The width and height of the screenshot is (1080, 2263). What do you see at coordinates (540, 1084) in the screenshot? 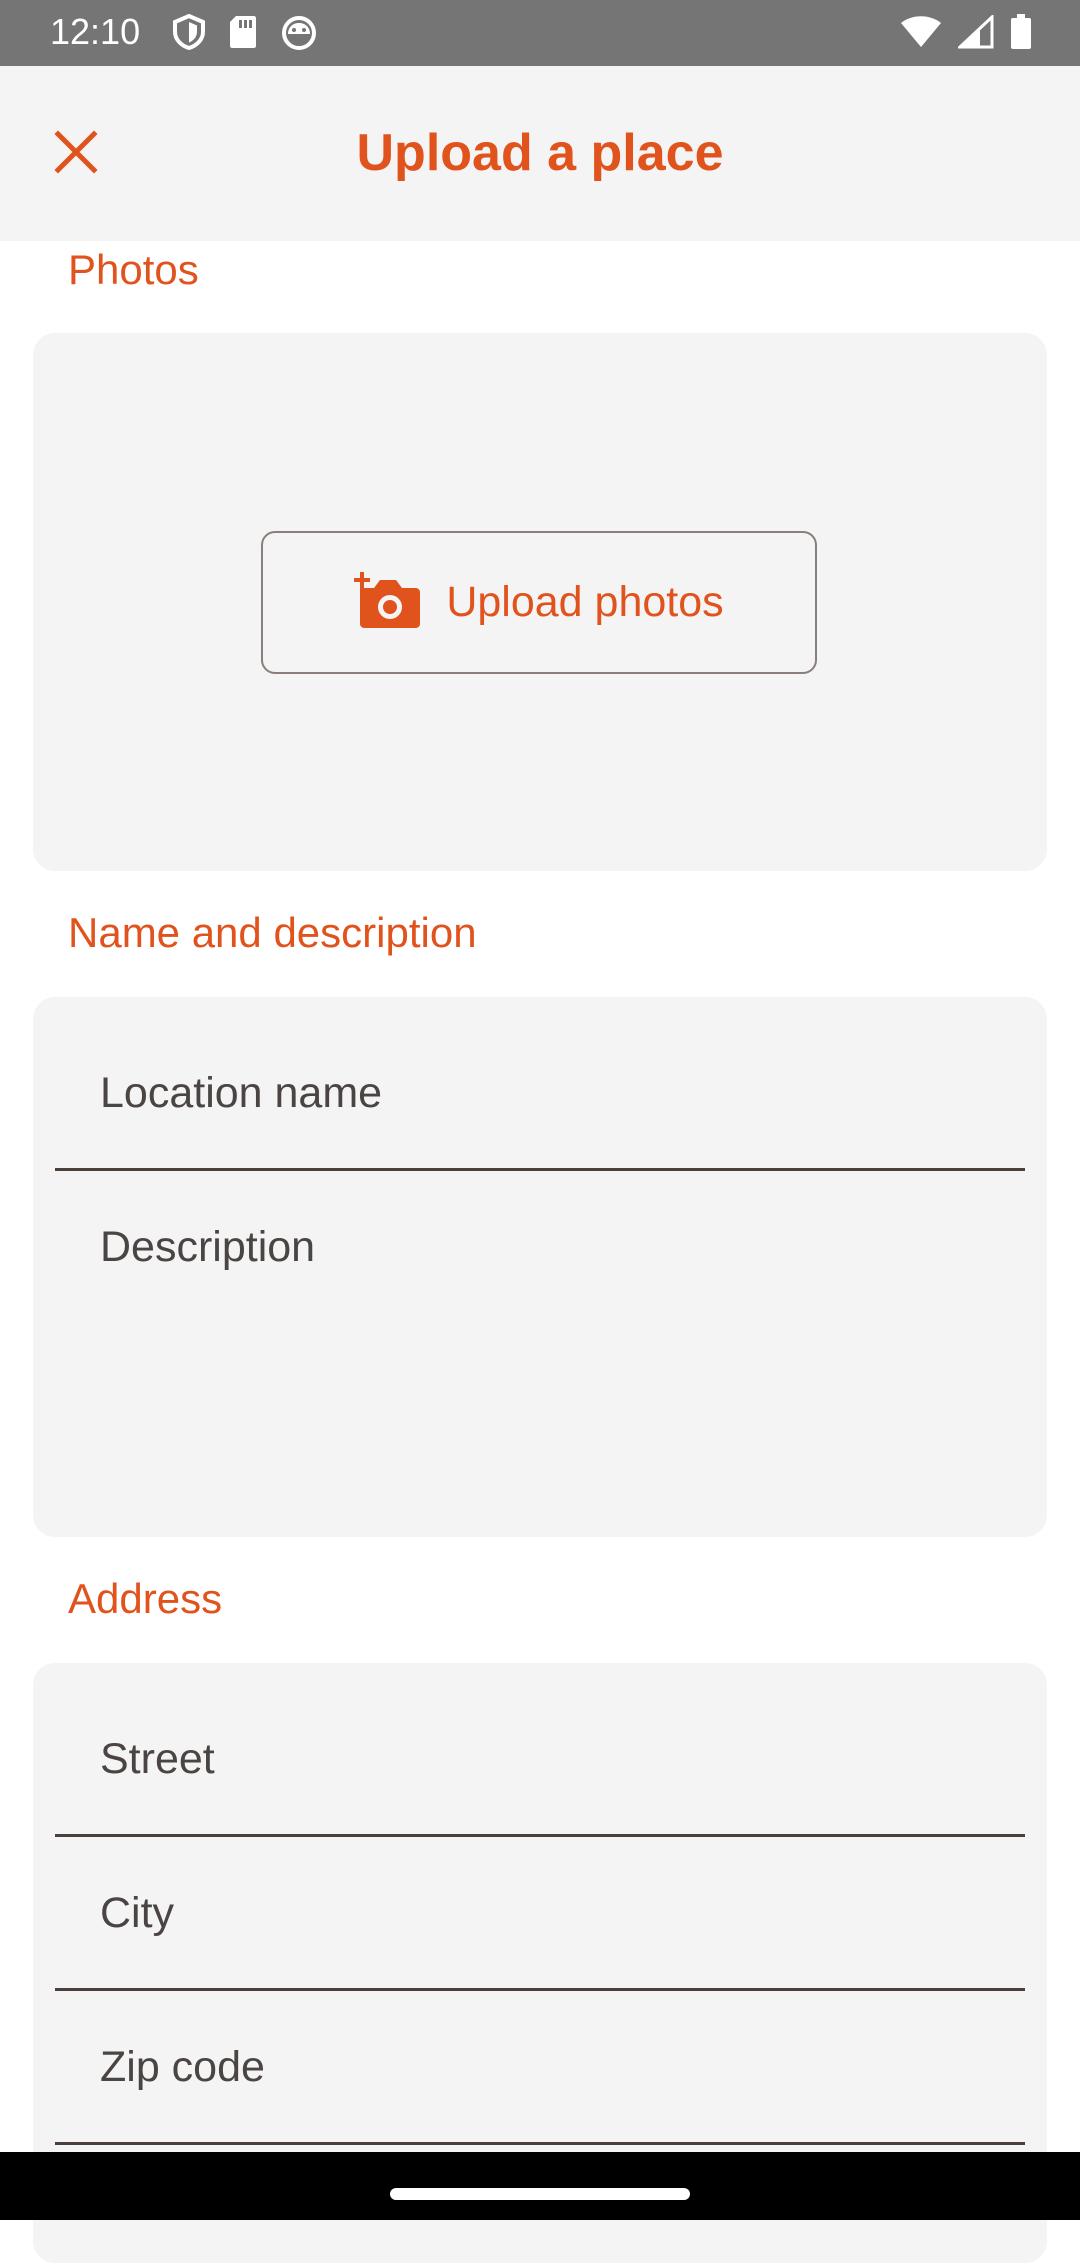
I see `location-name-field: Location name` at bounding box center [540, 1084].